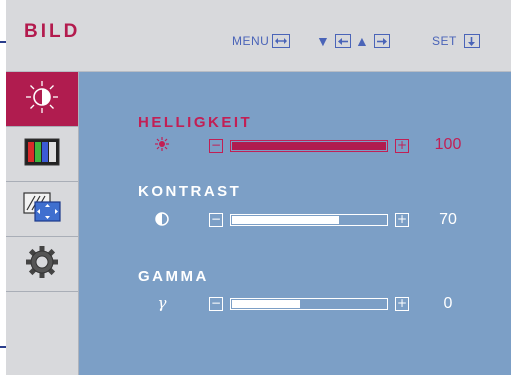 This screenshot has height=375, width=517. I want to click on menu-key-icon, so click(281, 41).